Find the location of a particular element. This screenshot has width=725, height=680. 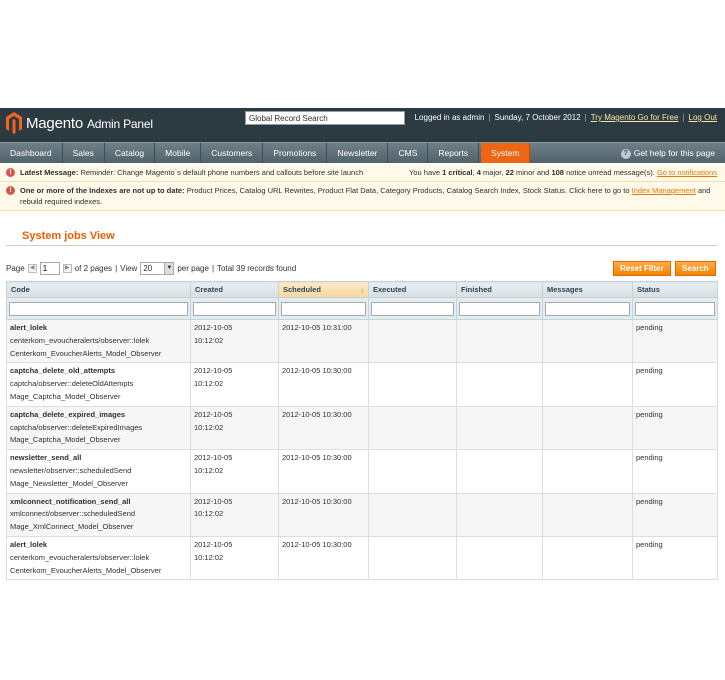

page-label: Page is located at coordinates (15, 268).